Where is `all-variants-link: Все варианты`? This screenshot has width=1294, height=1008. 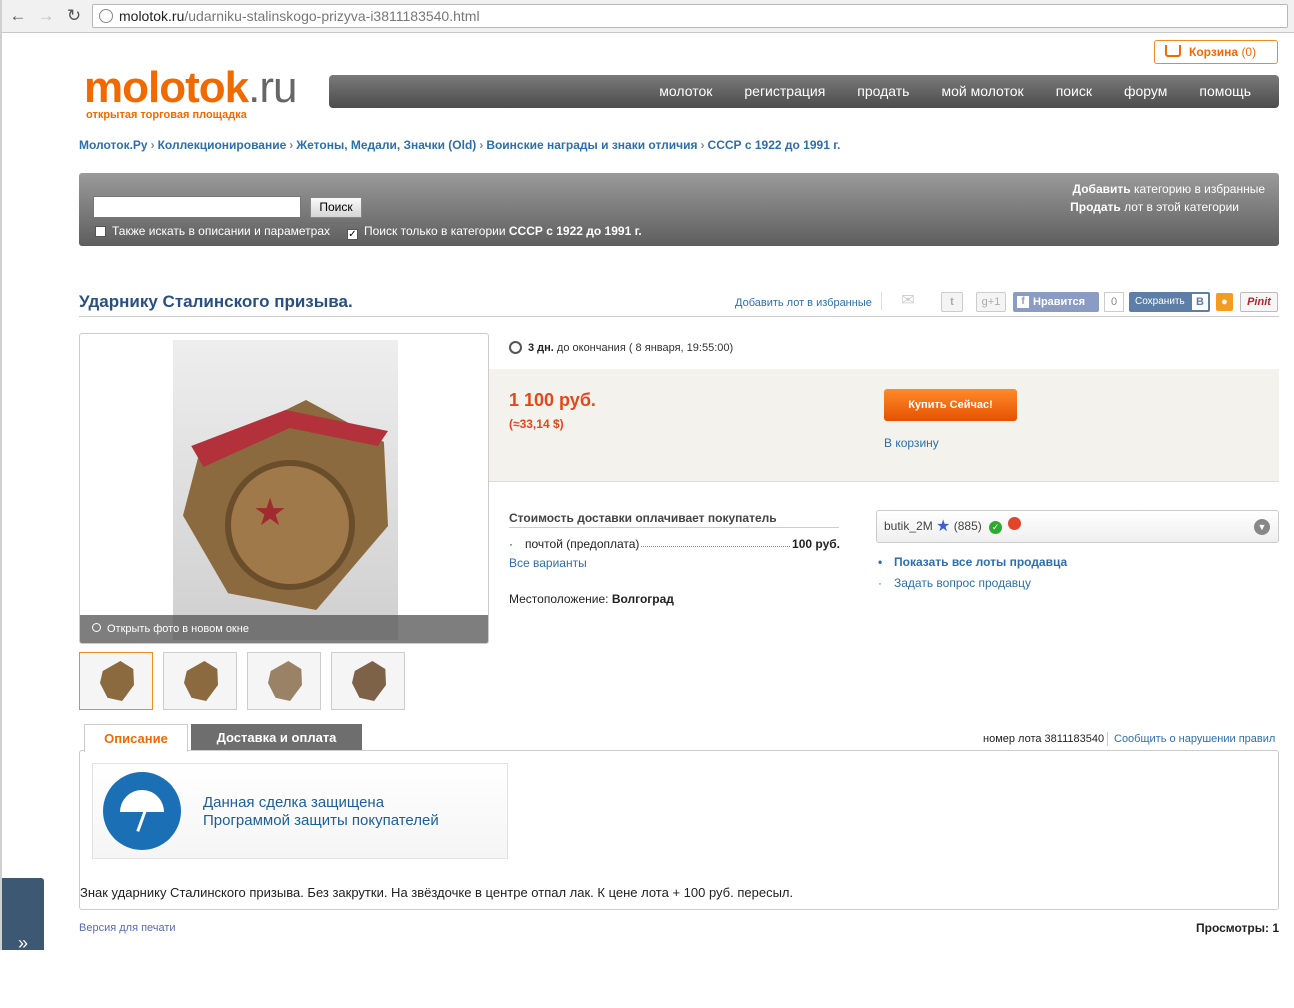
all-variants-link: Все варианты is located at coordinates (548, 563).